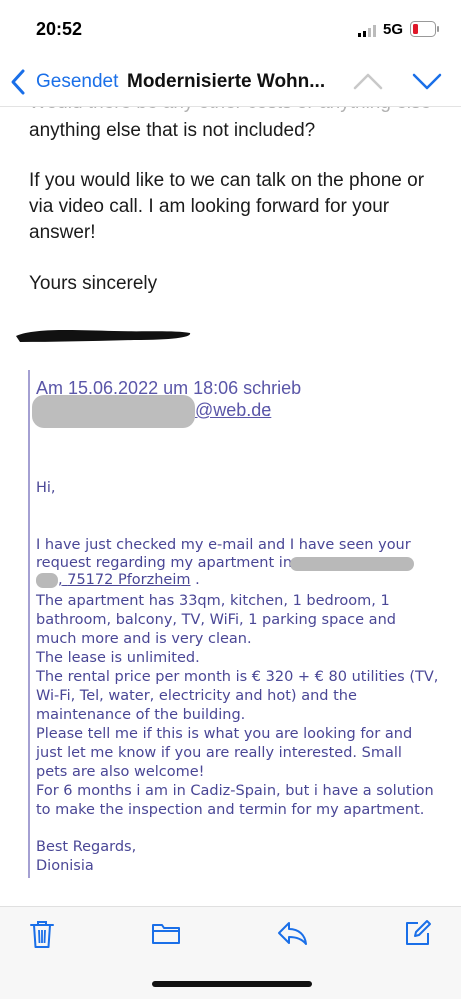 The height and width of the screenshot is (999, 461). What do you see at coordinates (195, 580) in the screenshot?
I see `city-suffix: .` at bounding box center [195, 580].